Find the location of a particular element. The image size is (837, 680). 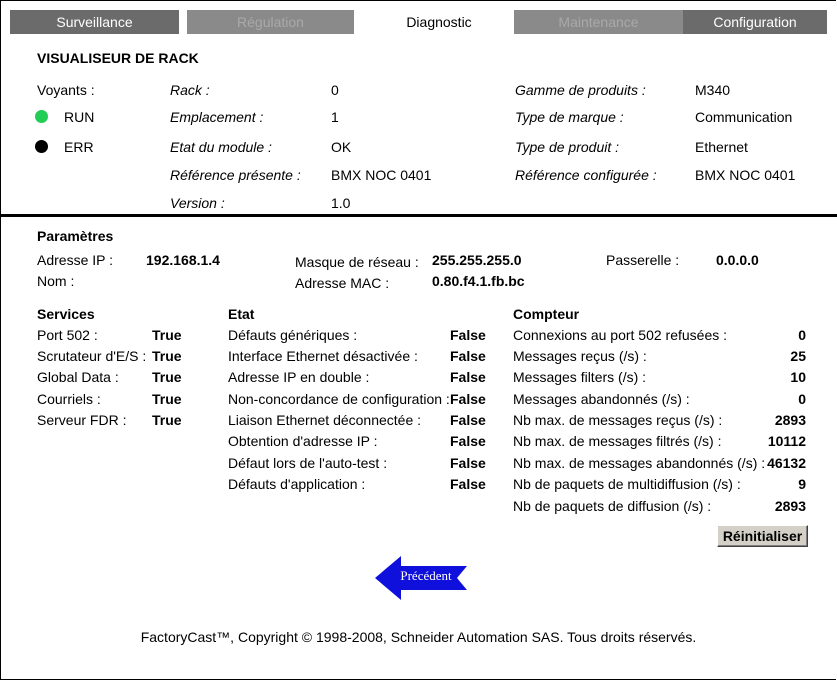

mask-value: 255.255.255.0 is located at coordinates (477, 260).